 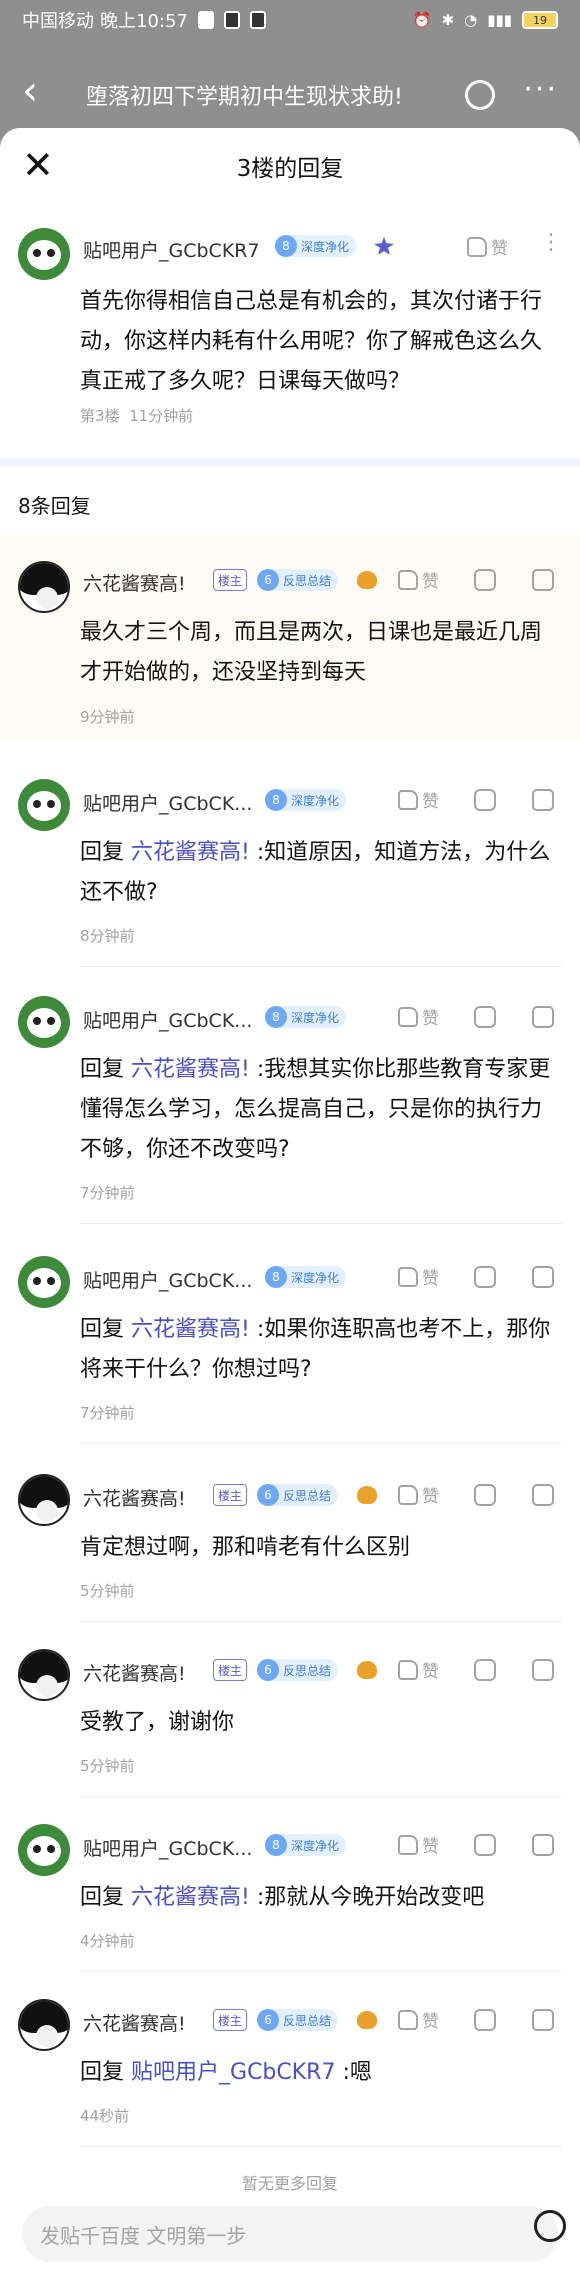 I want to click on post-meta: 第3楼 11分钟前, so click(x=136, y=415).